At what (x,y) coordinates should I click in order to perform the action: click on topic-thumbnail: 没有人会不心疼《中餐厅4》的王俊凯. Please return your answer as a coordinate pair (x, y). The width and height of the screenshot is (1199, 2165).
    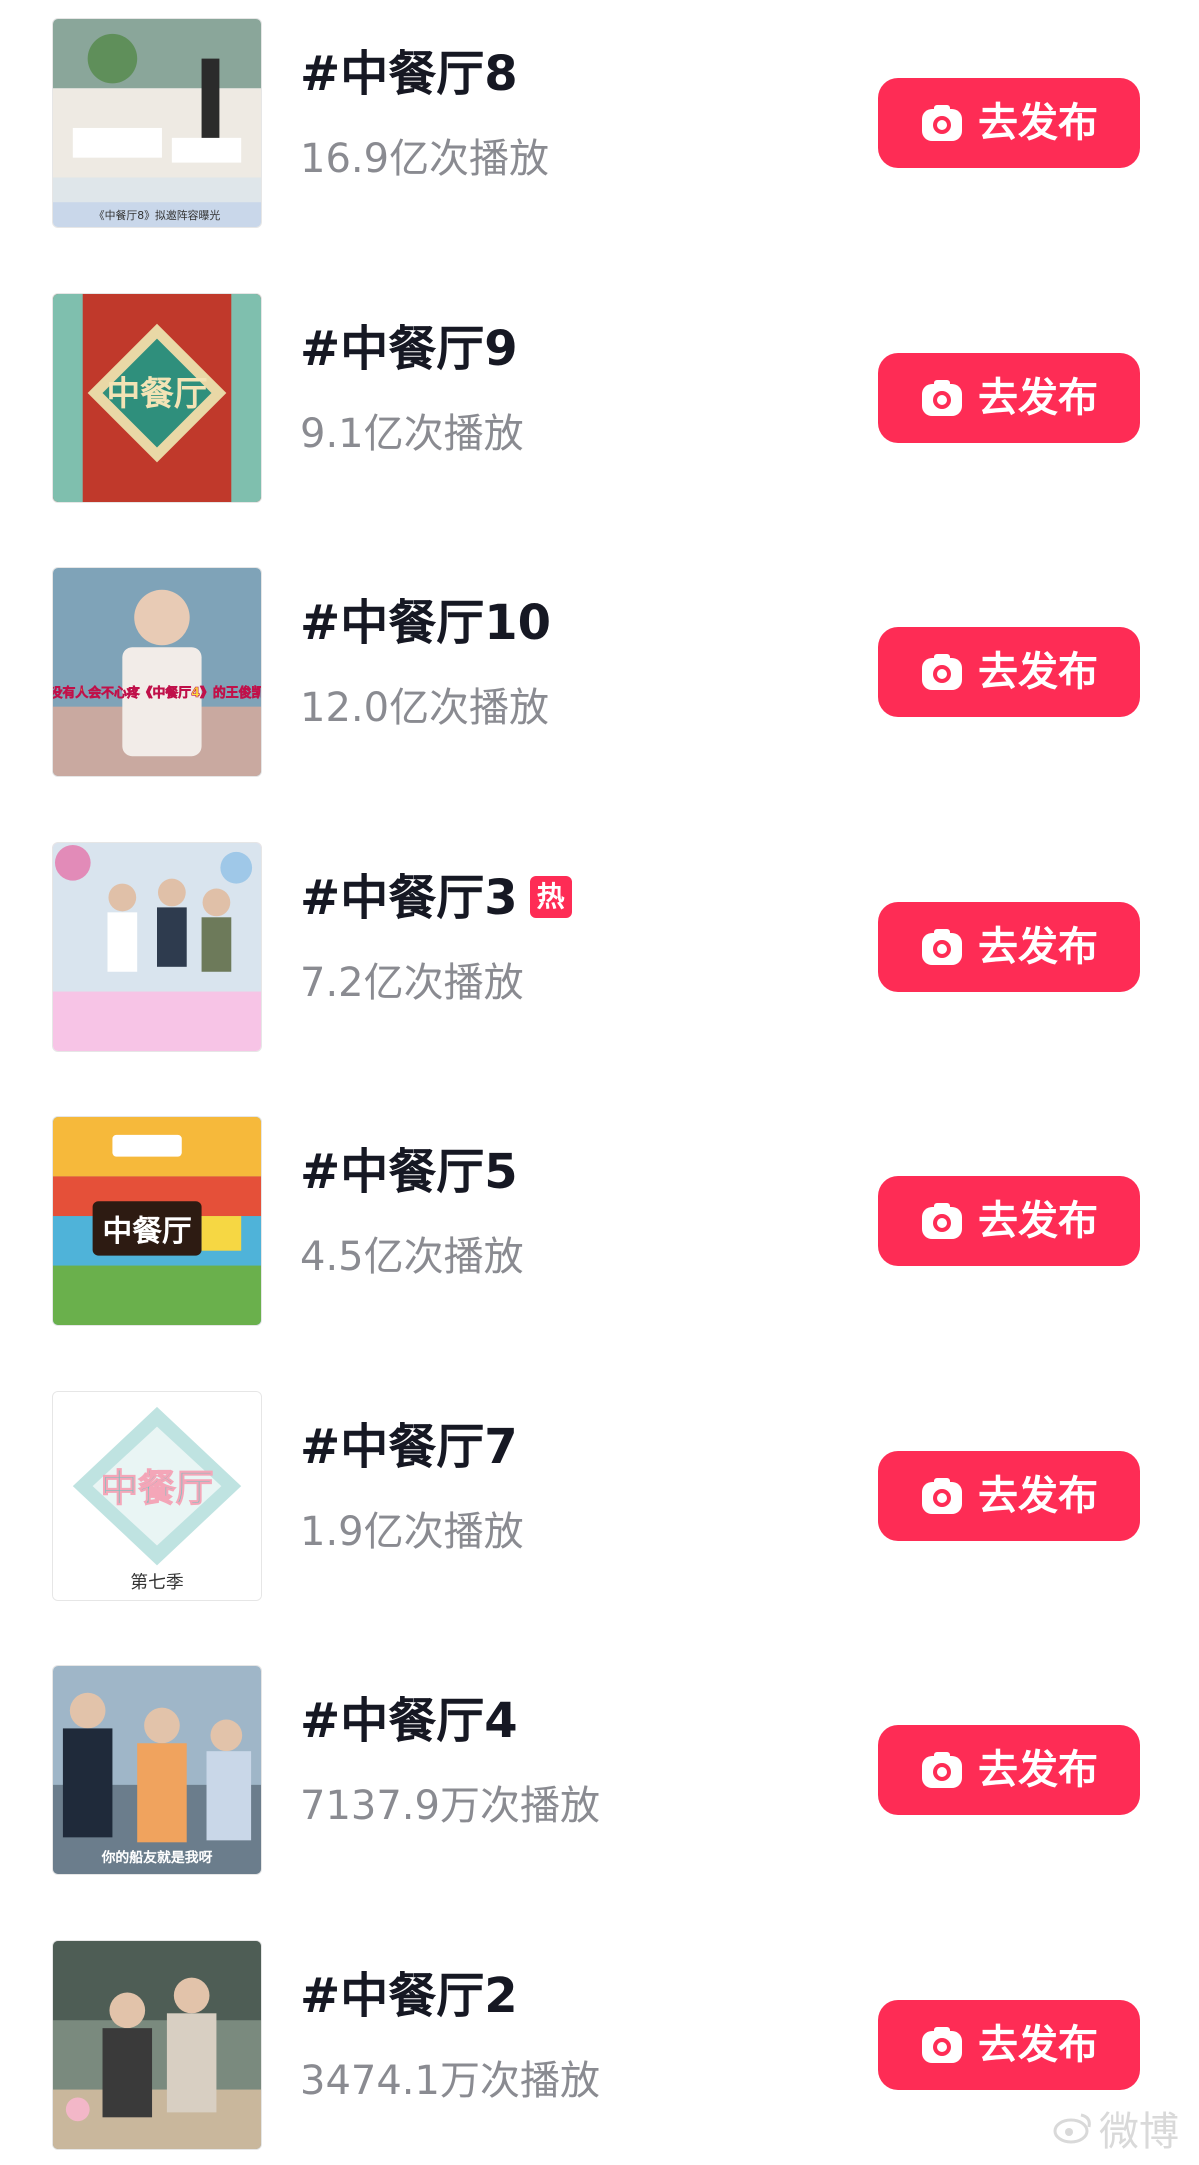
    Looking at the image, I should click on (157, 672).